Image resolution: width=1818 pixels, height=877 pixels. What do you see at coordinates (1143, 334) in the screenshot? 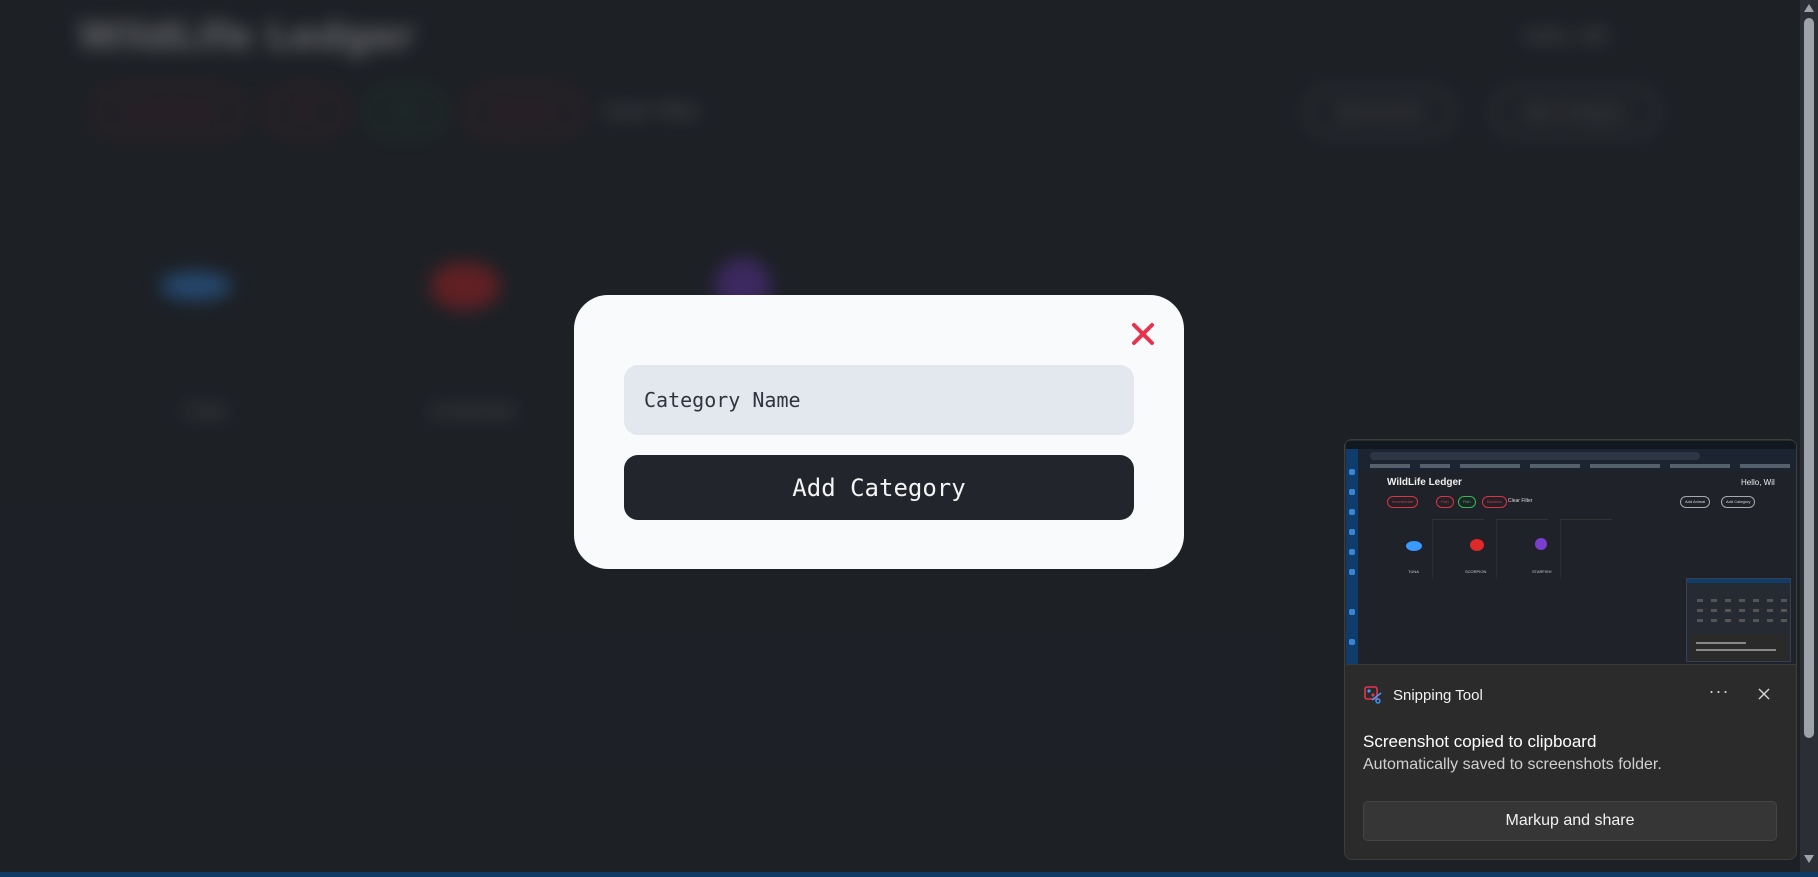
I see `close-icon` at bounding box center [1143, 334].